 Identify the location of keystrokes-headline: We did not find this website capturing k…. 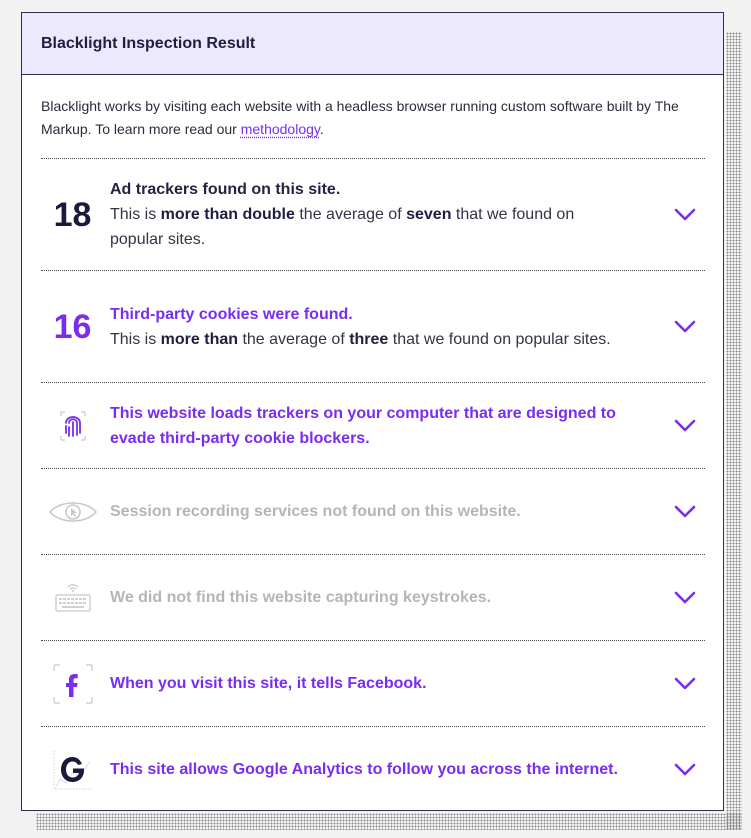
(301, 597).